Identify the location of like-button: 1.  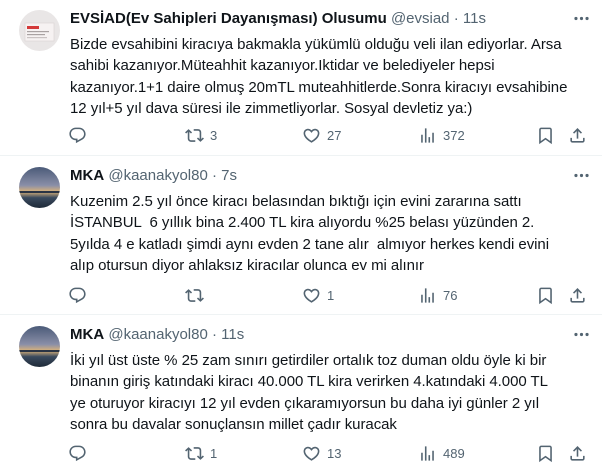
(318, 295).